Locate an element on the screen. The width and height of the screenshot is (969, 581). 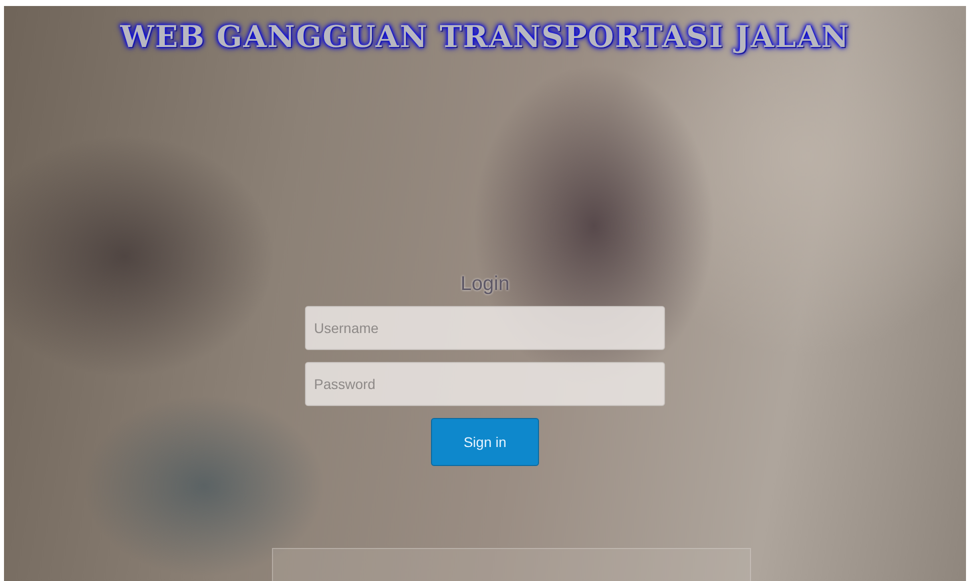
site-title: WEB GANGGUAN TRANSPORTASI JALAN is located at coordinates (485, 37).